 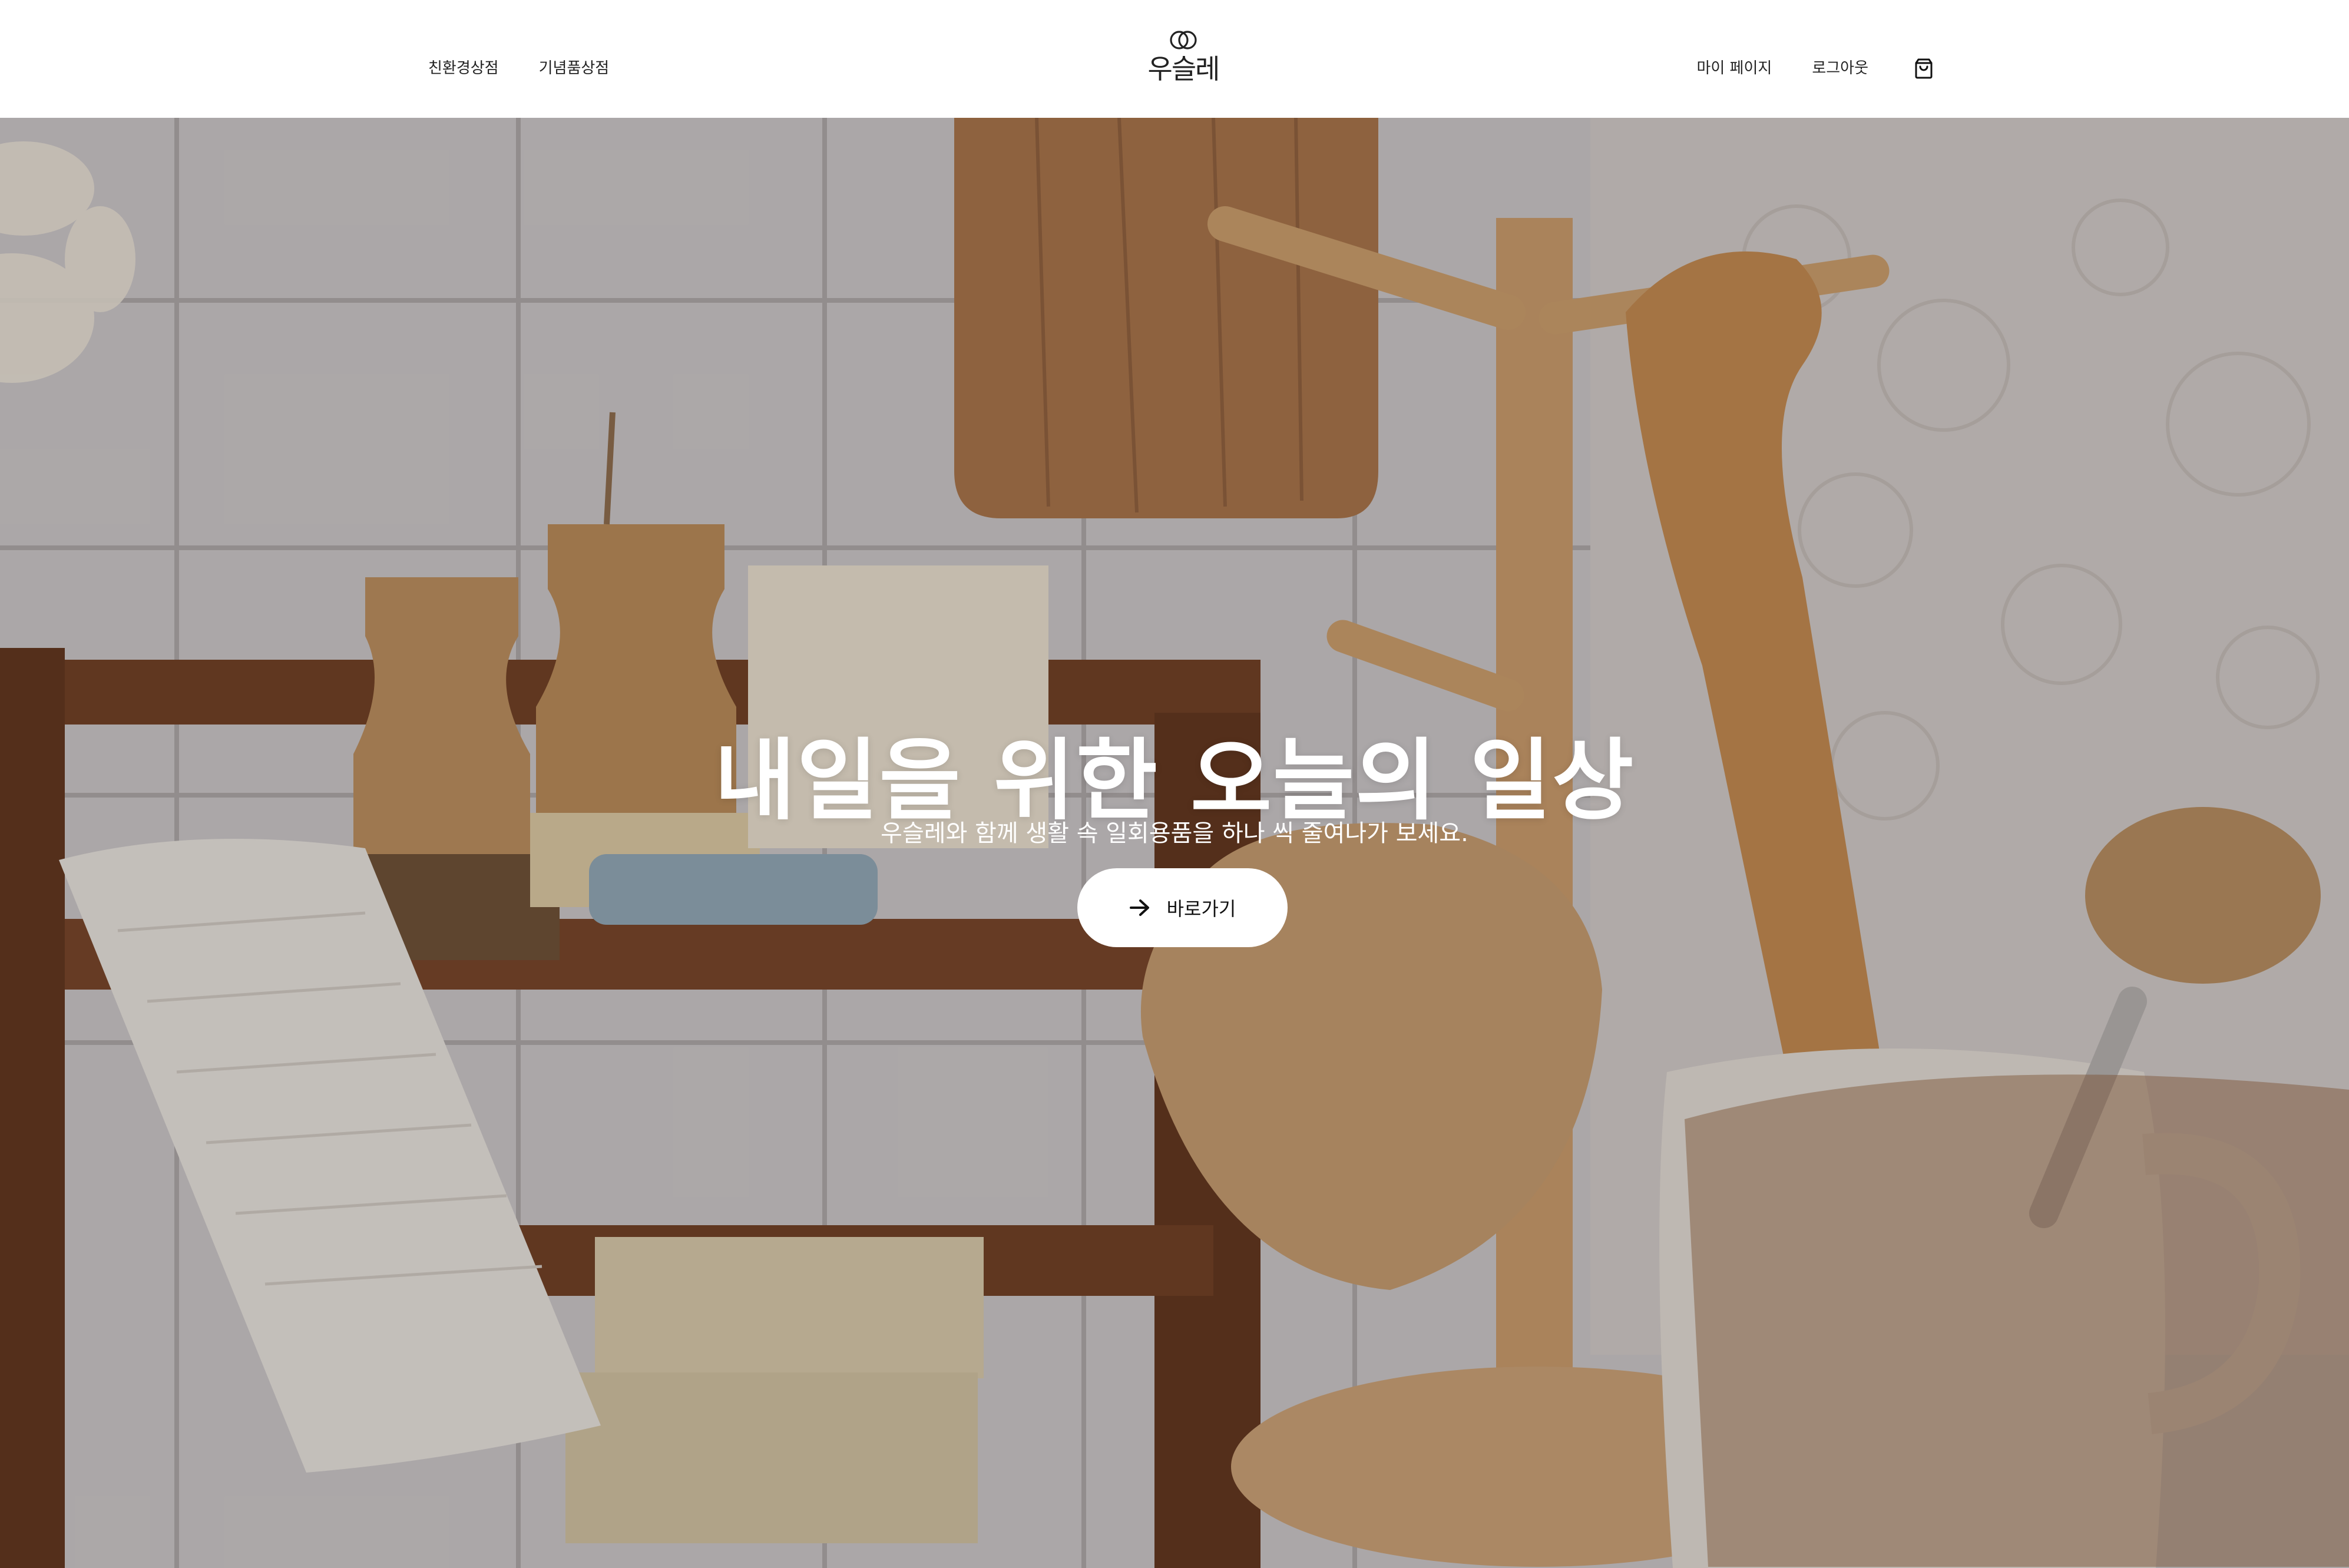 I want to click on go-now-button: 바로가기, so click(x=1182, y=907).